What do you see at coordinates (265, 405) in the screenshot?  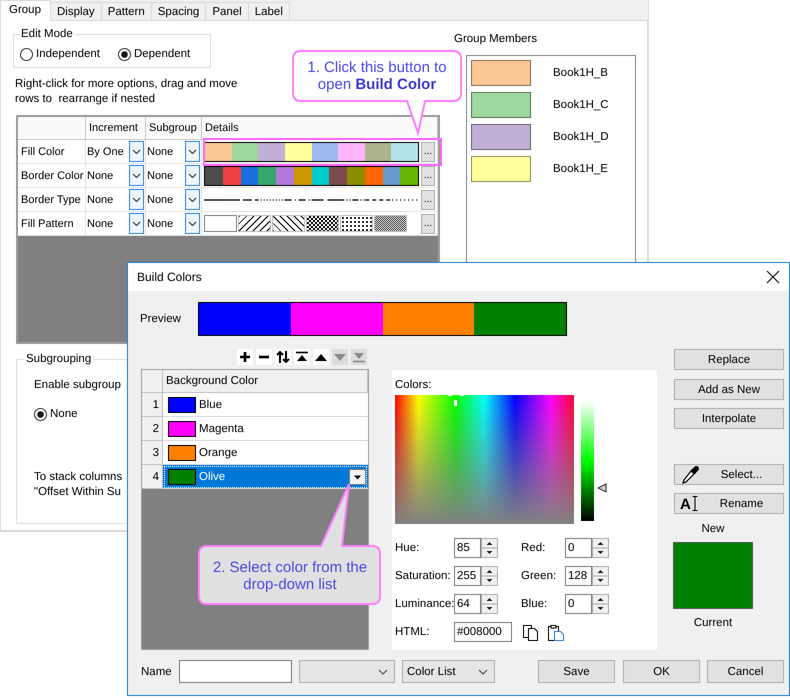 I see `grid-row: Blue` at bounding box center [265, 405].